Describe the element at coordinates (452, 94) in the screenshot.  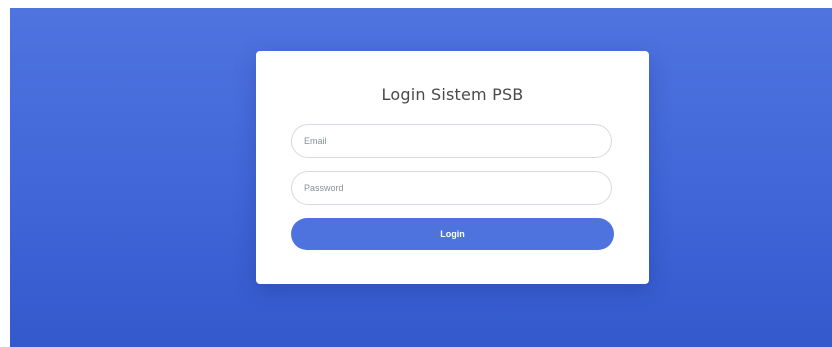
I see `page-title: Login Sistem PSB` at that location.